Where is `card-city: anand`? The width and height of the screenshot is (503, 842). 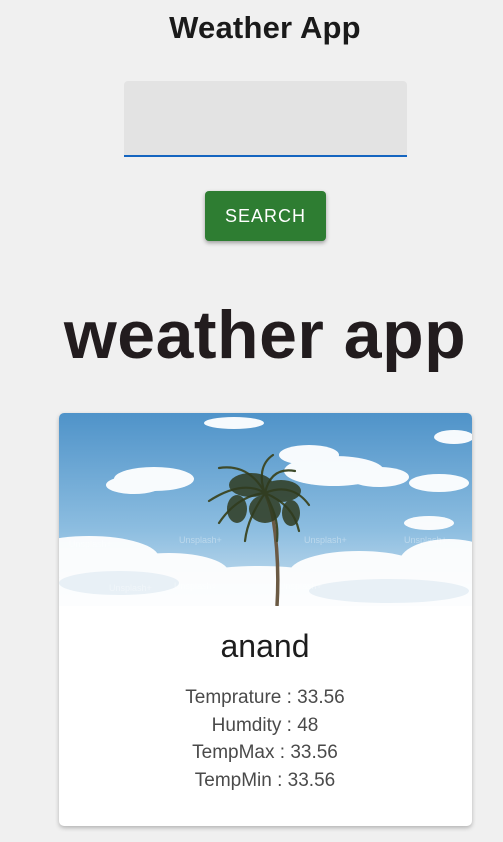 card-city: anand is located at coordinates (265, 646).